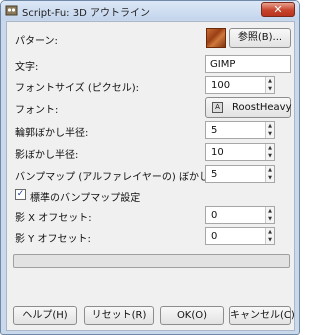 The image size is (320, 335). I want to click on font-label: フォント:, so click(37, 110).